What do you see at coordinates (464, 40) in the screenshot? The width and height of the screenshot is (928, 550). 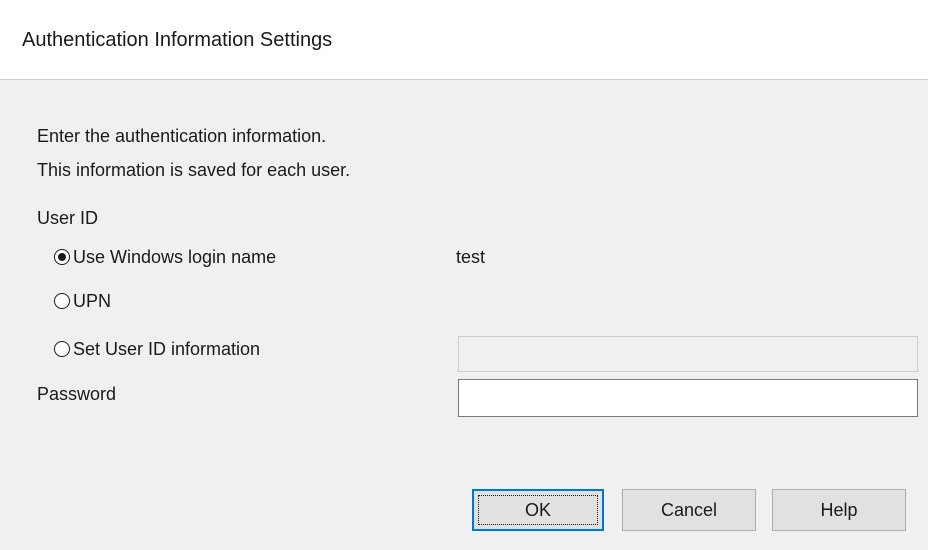 I see `title-bar: Authentication Information Settings` at bounding box center [464, 40].